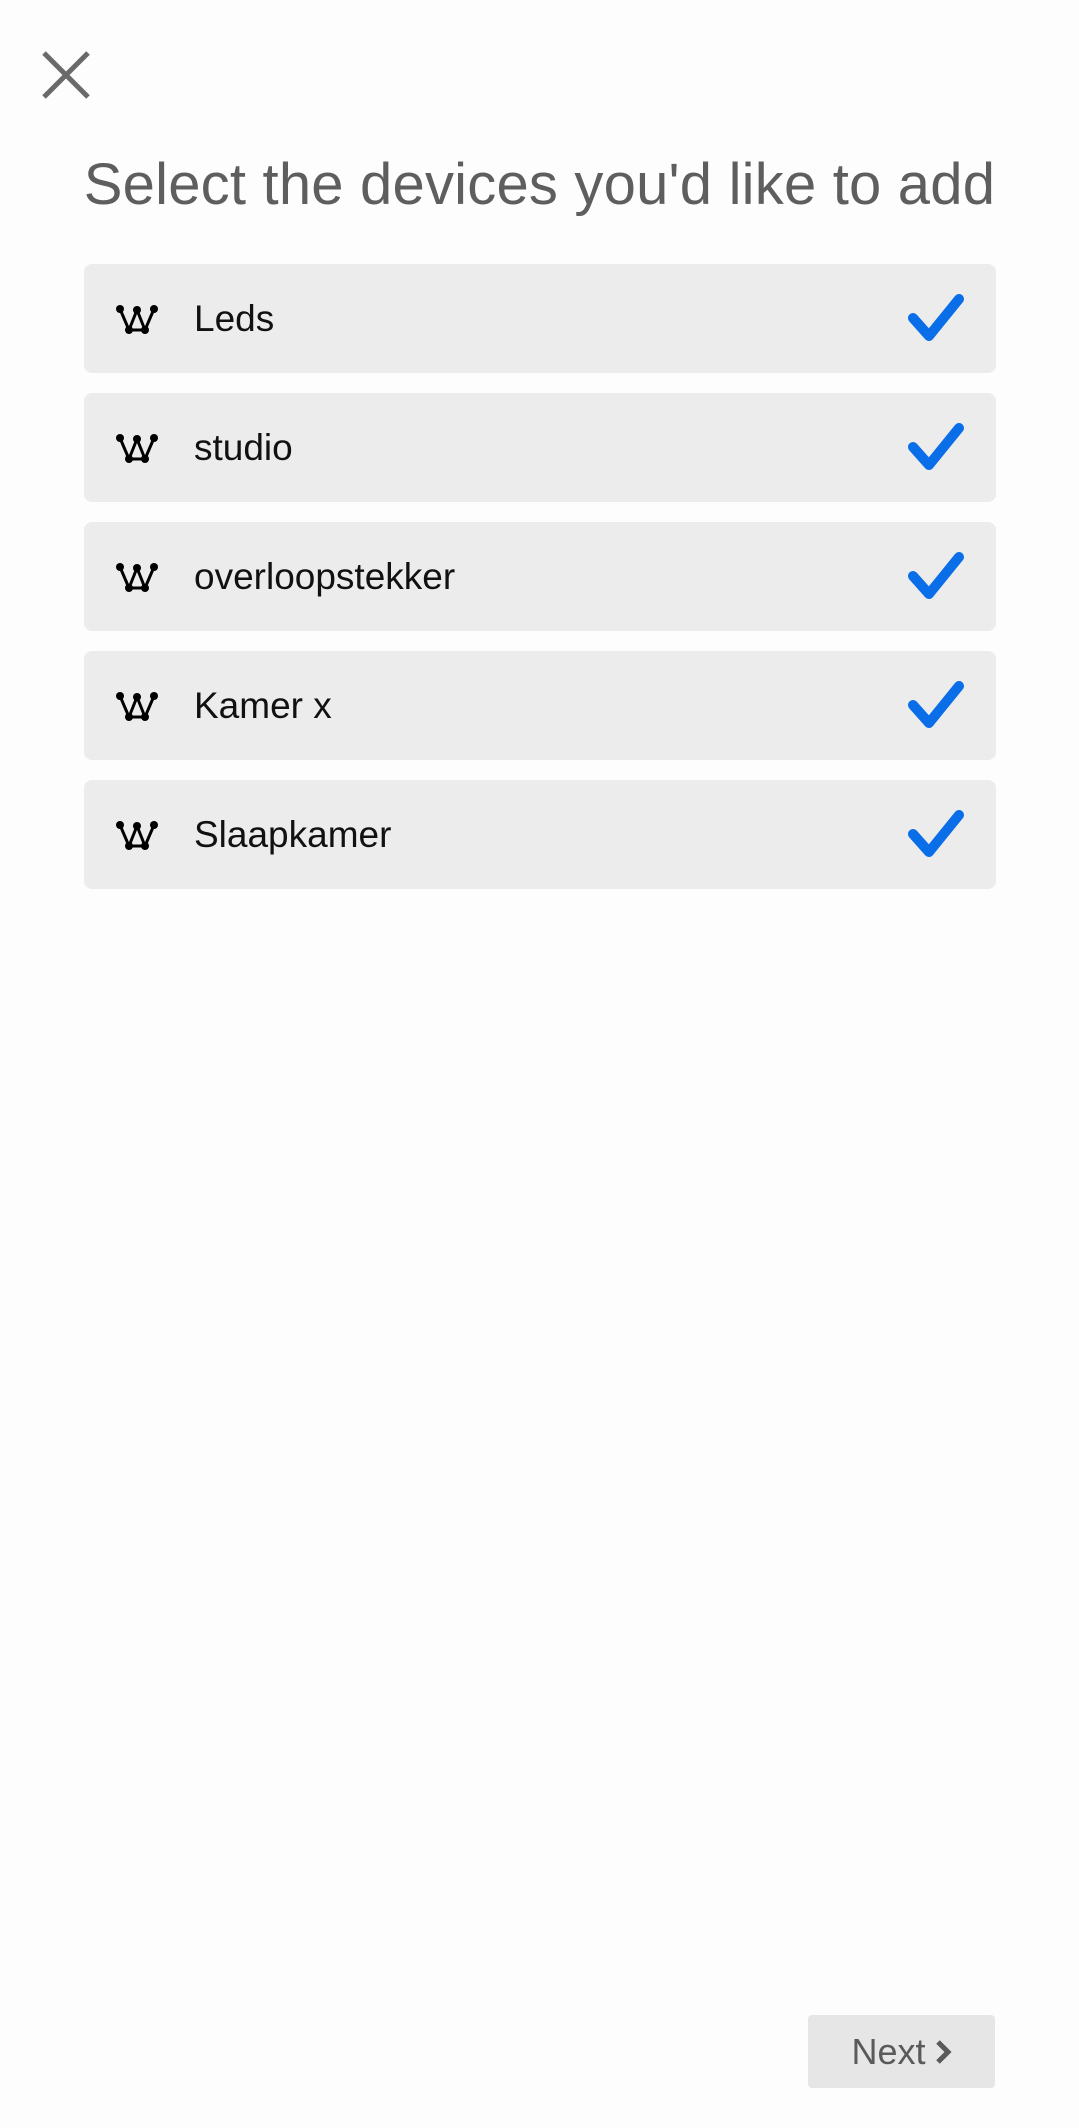  I want to click on device-label: Leds, so click(234, 318).